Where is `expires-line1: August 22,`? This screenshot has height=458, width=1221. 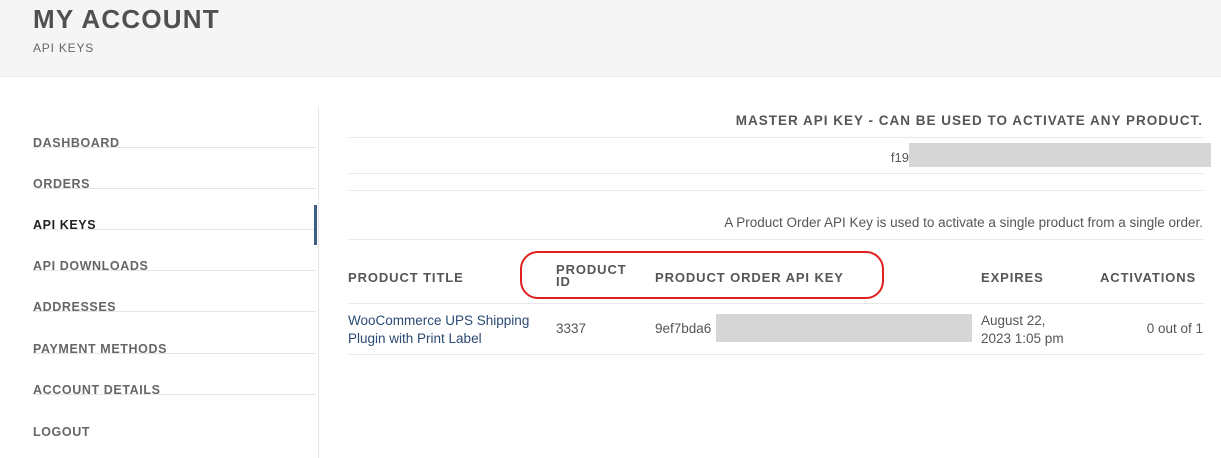
expires-line1: August 22, is located at coordinates (1013, 320).